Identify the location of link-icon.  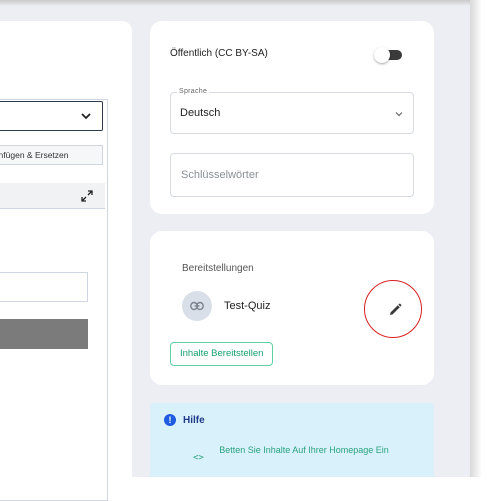
(197, 306).